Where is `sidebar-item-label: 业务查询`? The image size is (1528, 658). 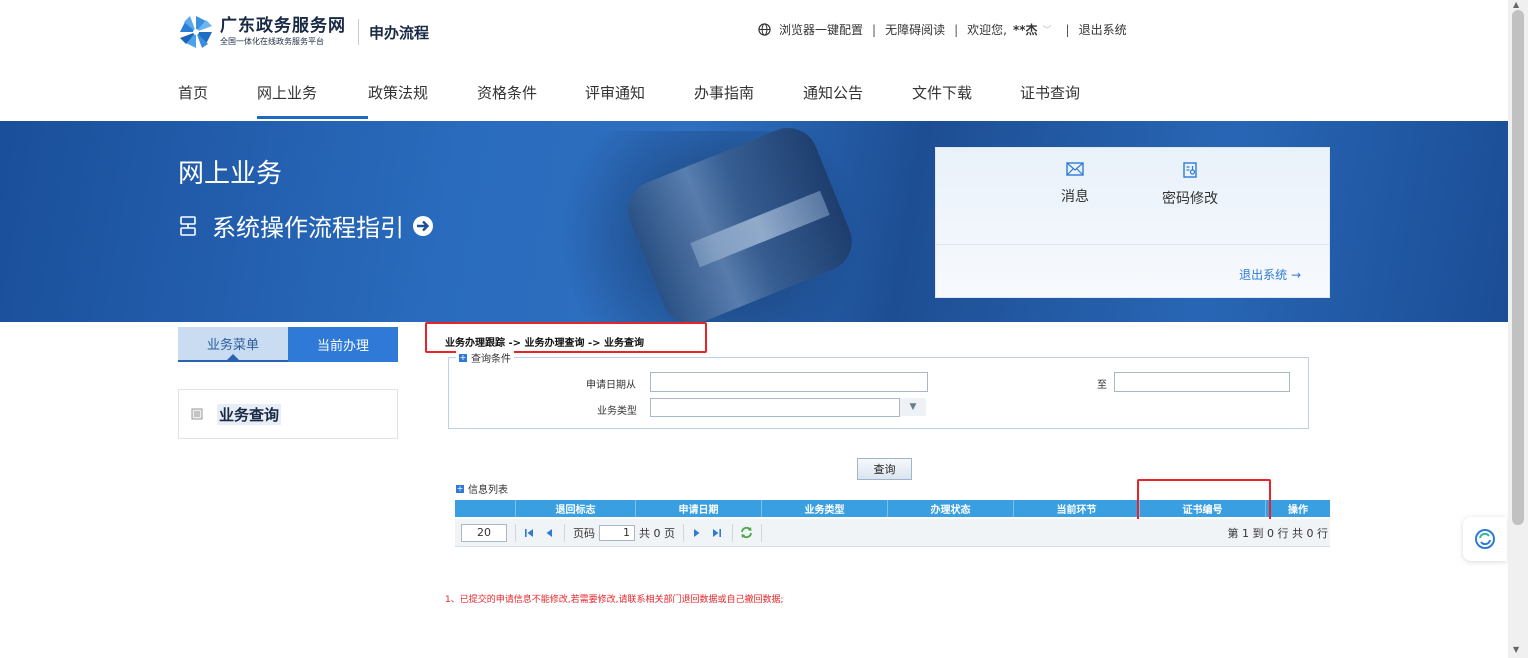
sidebar-item-label: 业务查询 is located at coordinates (249, 414).